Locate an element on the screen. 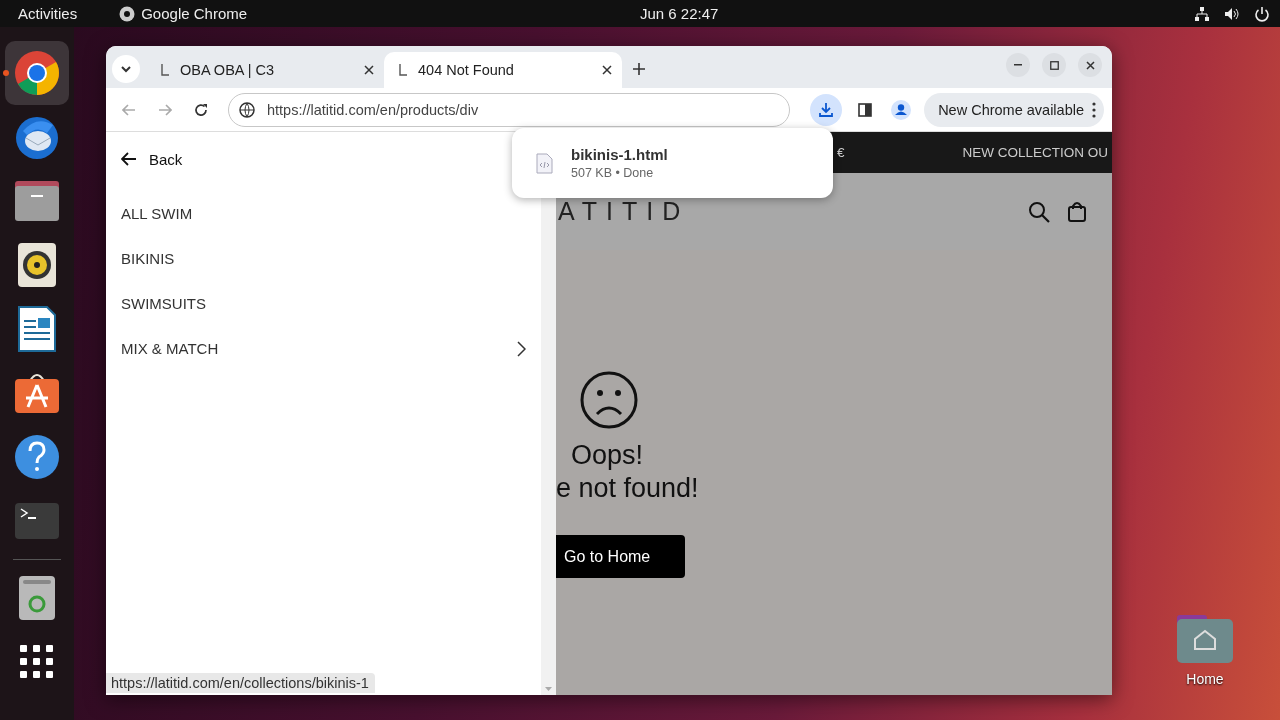 The height and width of the screenshot is (720, 1280). menu-item: SWIMSUITS is located at coordinates (323, 303).